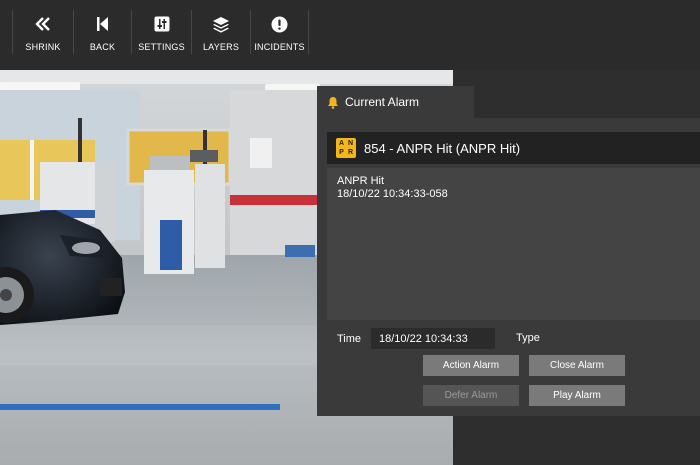 Image resolution: width=700 pixels, height=465 pixels. What do you see at coordinates (341, 143) in the screenshot?
I see `badge-letter: A` at bounding box center [341, 143].